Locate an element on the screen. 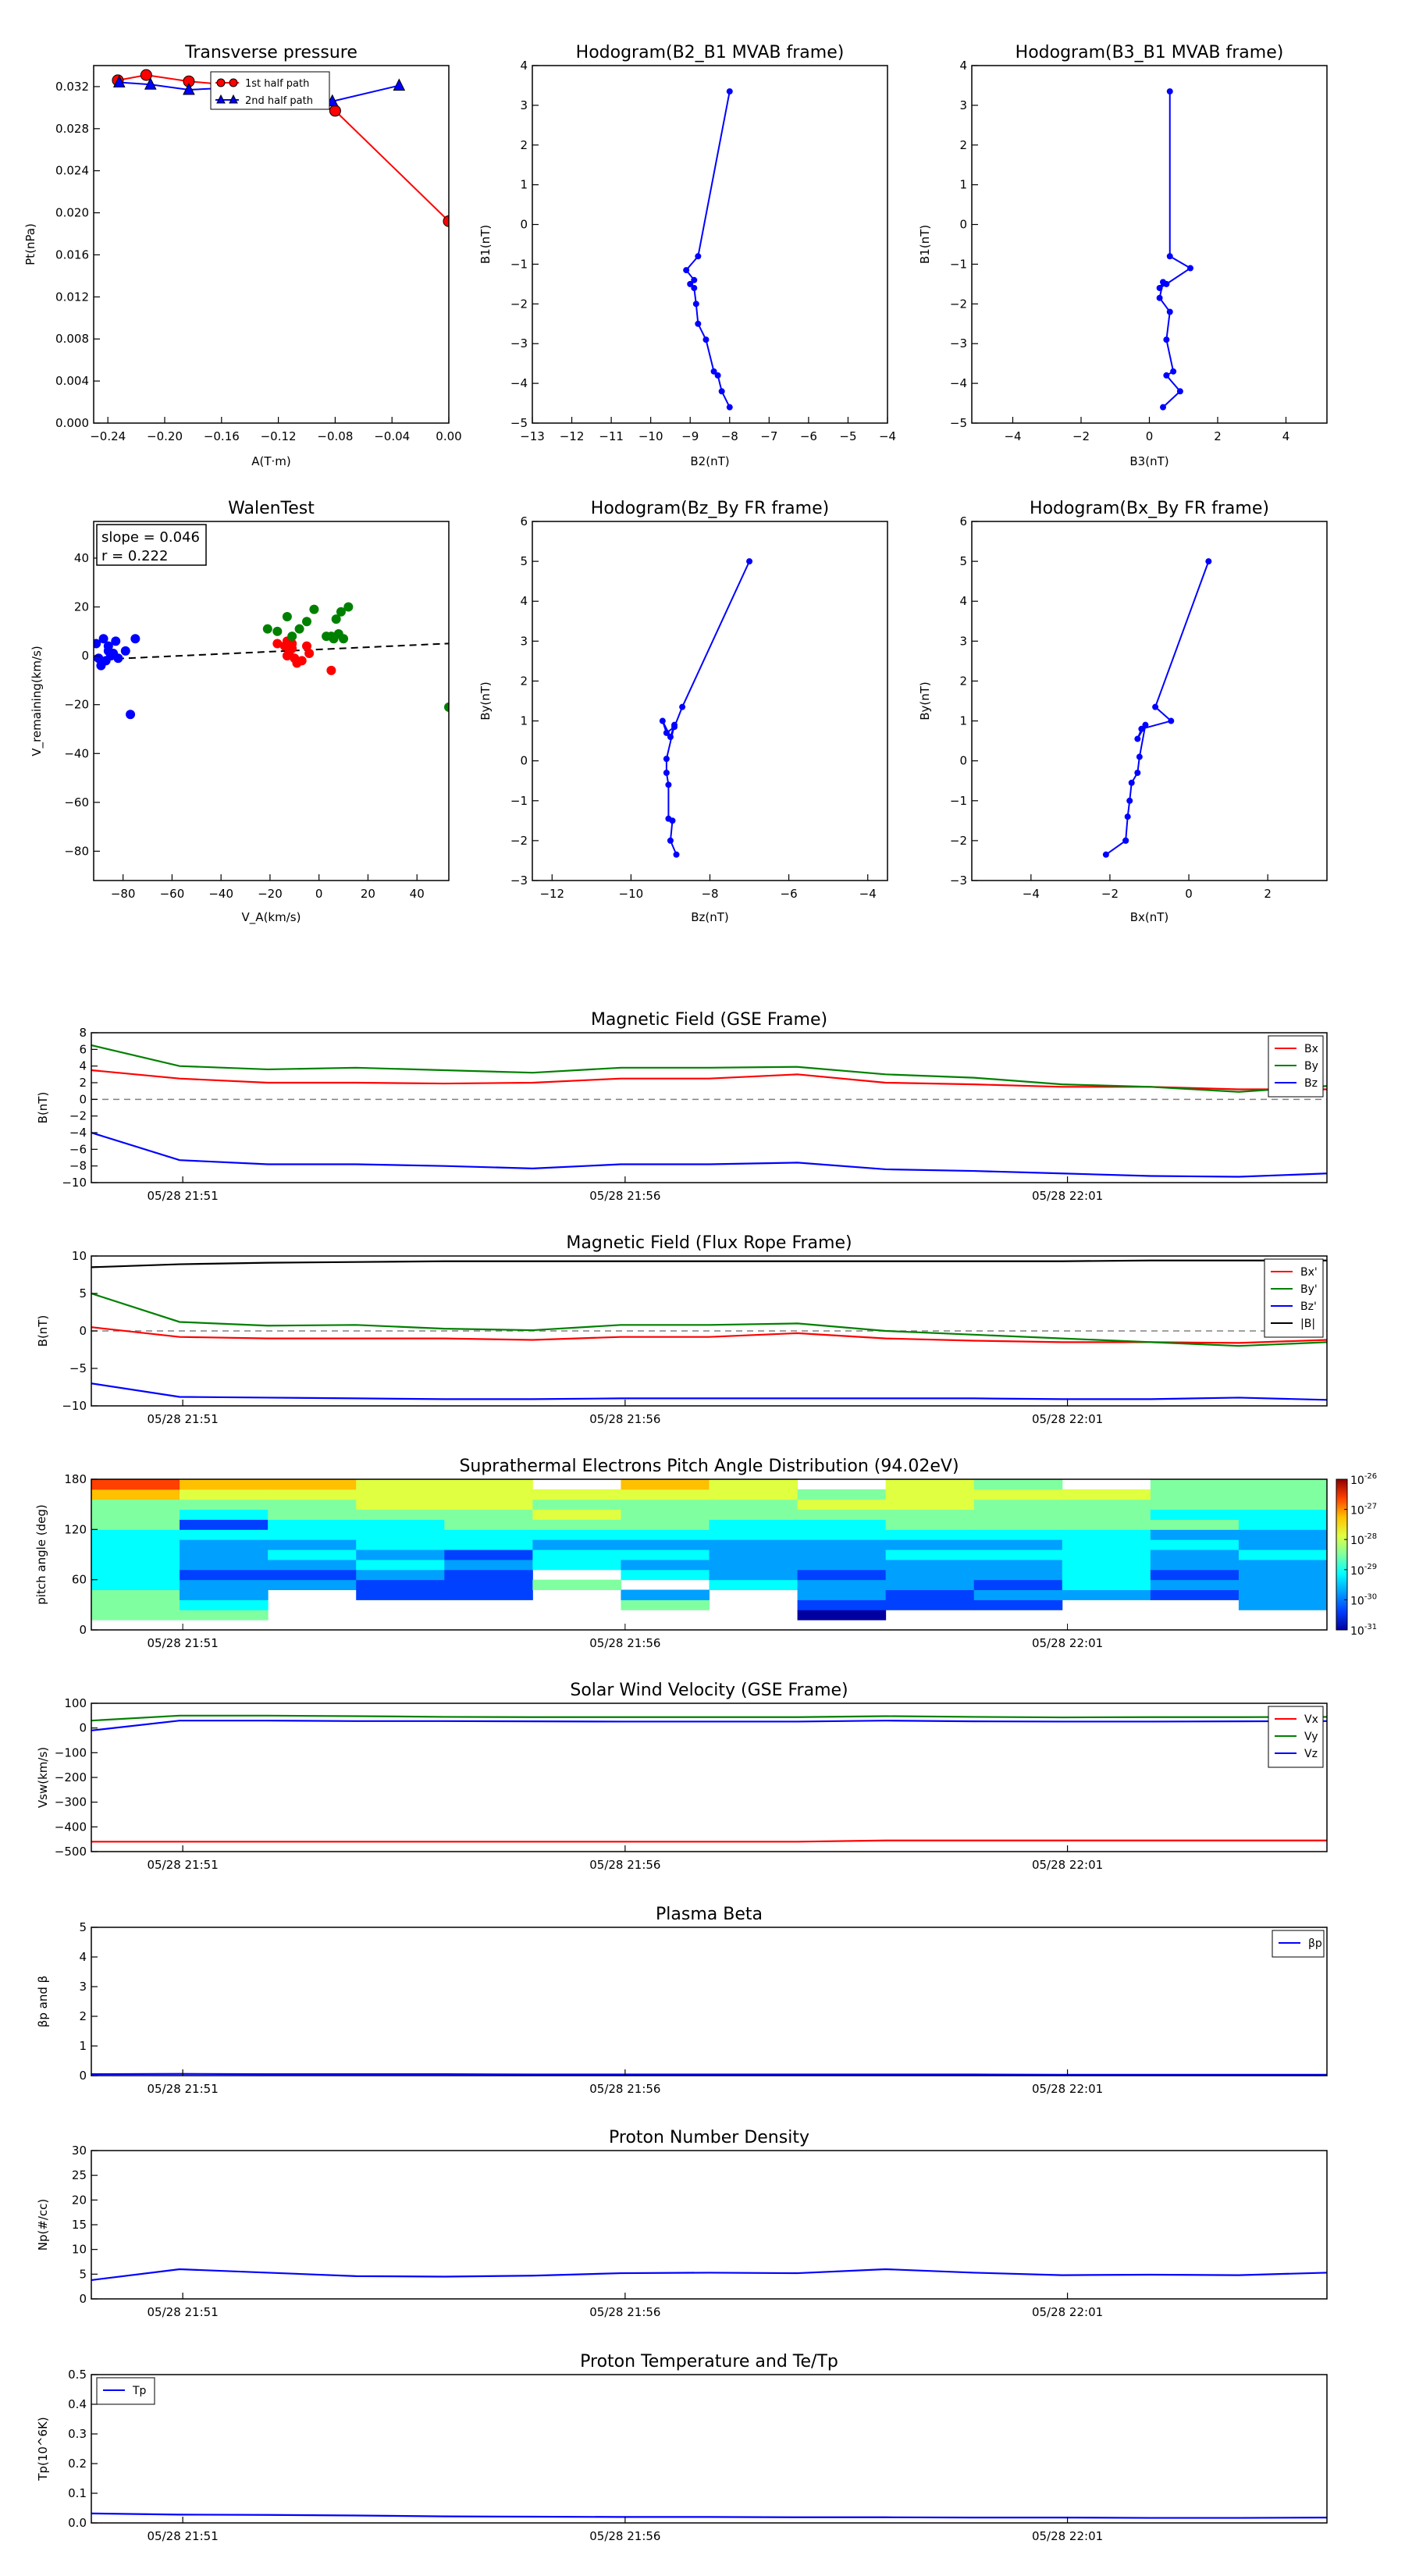 This screenshot has width=1405, height=2576. hodogram-b2-b1-xtick-label: −9 is located at coordinates (690, 436).